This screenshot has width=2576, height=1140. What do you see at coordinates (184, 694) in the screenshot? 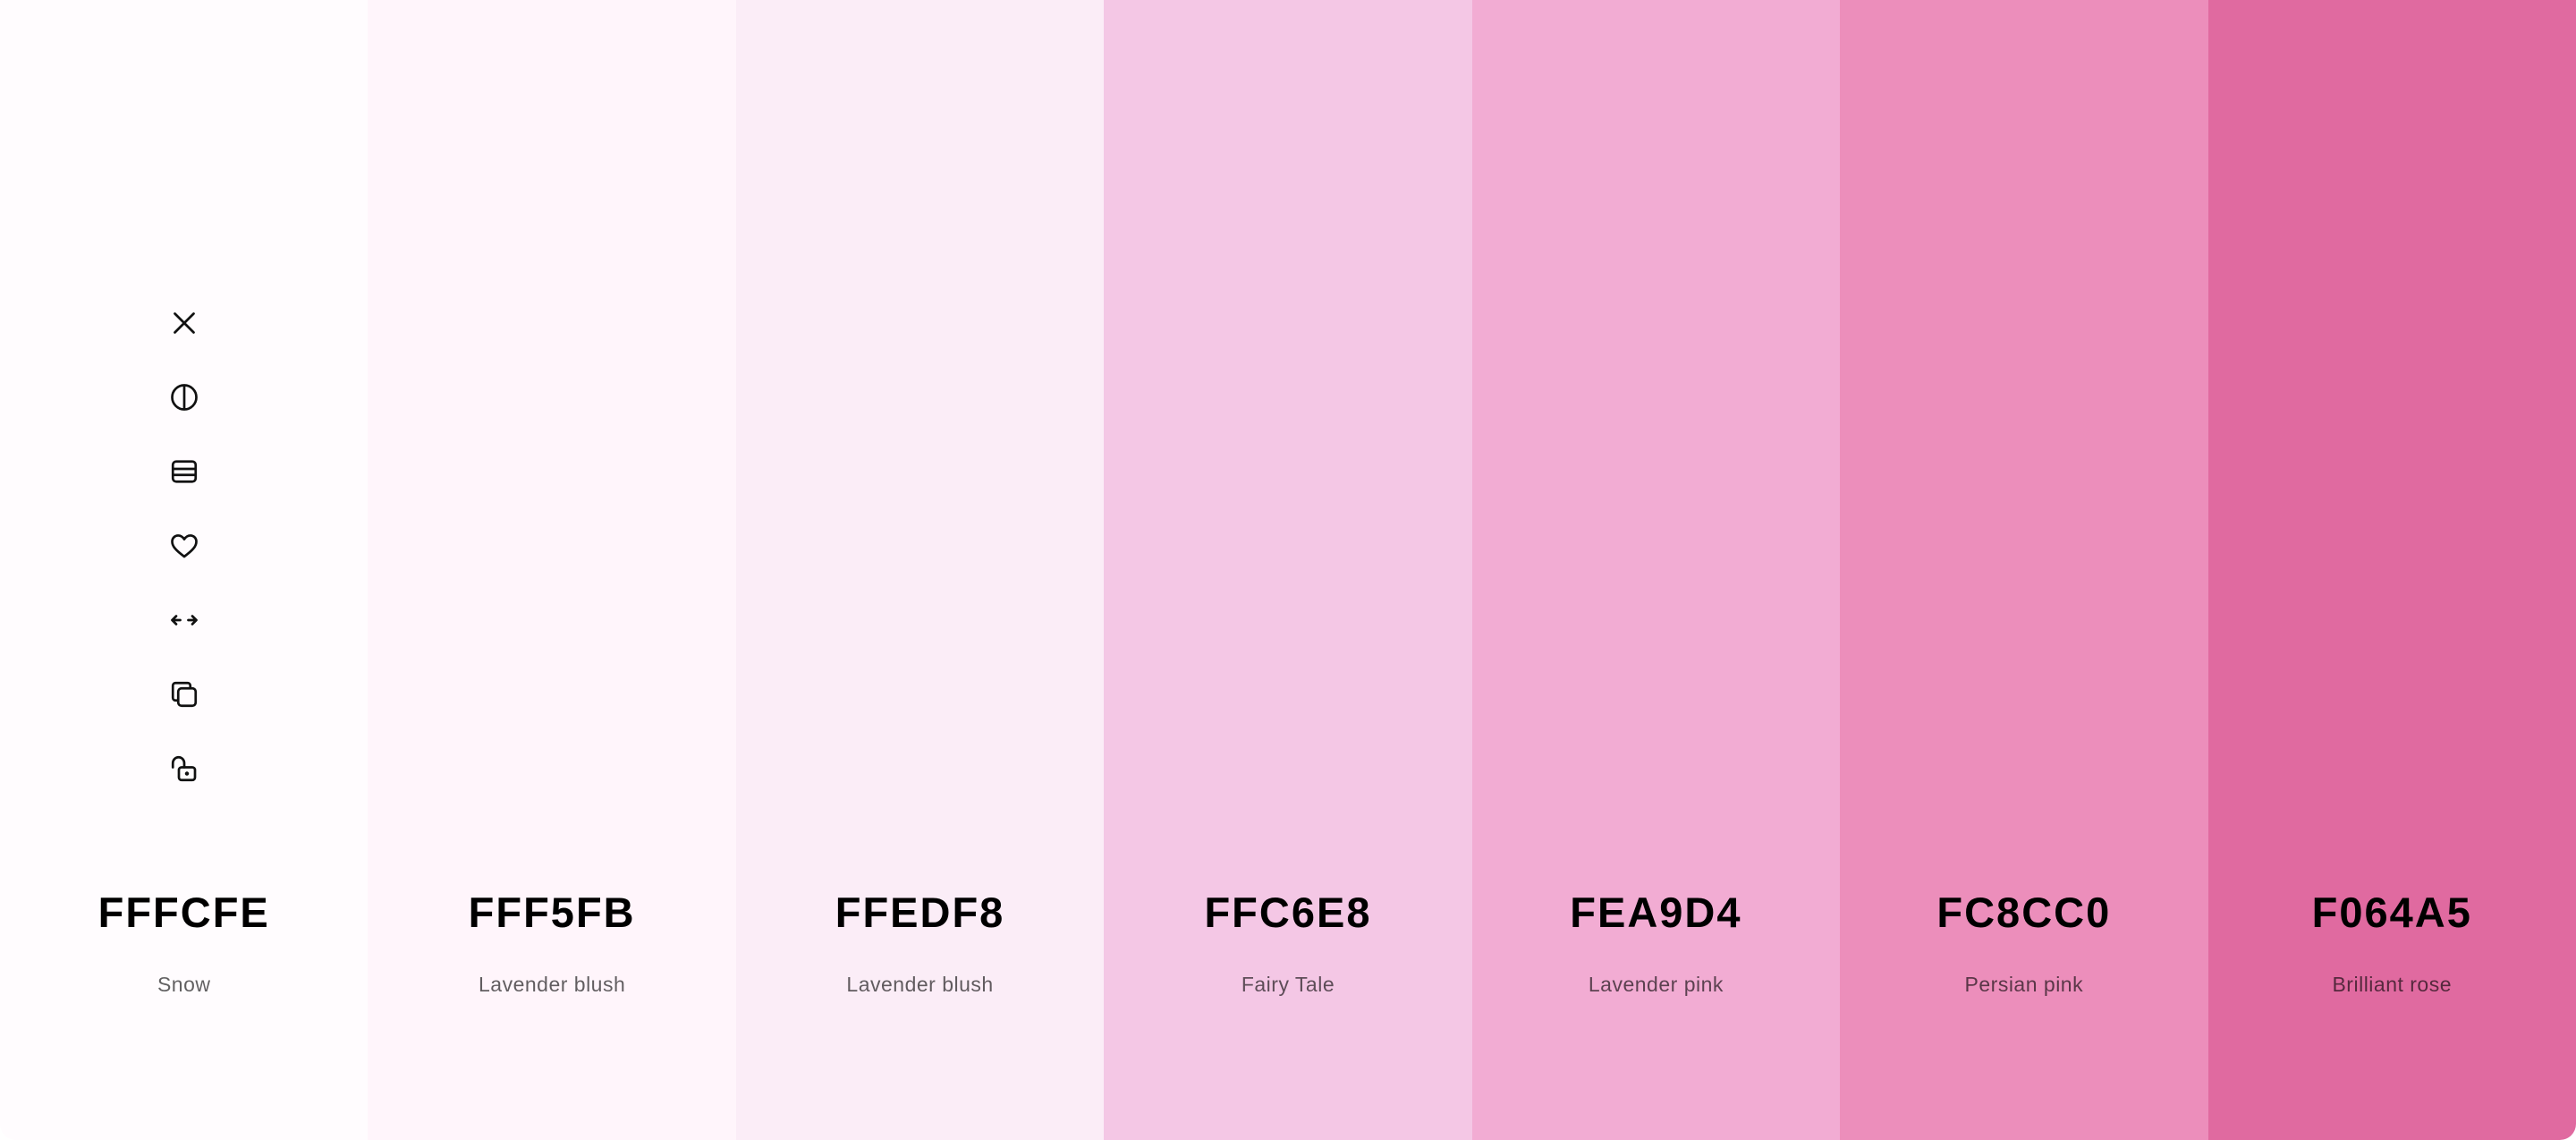
I see `copy-icon` at bounding box center [184, 694].